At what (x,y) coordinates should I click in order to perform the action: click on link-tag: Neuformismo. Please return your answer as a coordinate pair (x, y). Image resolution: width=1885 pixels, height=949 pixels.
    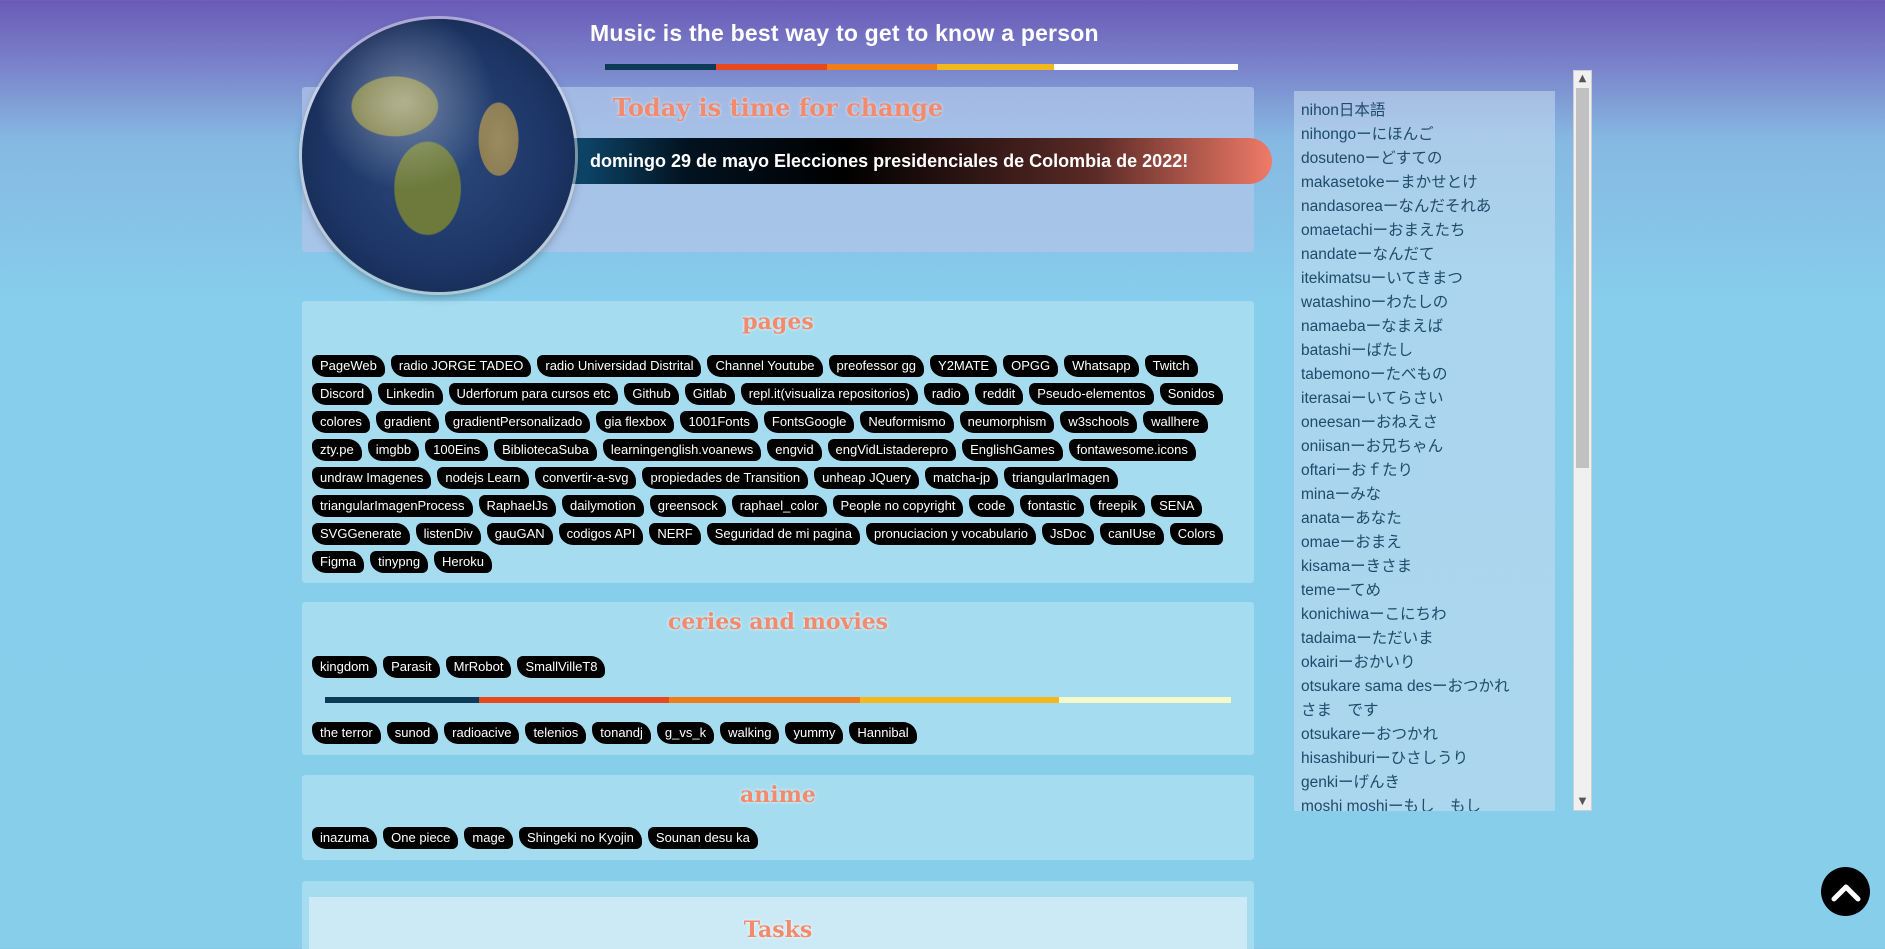
    Looking at the image, I should click on (907, 422).